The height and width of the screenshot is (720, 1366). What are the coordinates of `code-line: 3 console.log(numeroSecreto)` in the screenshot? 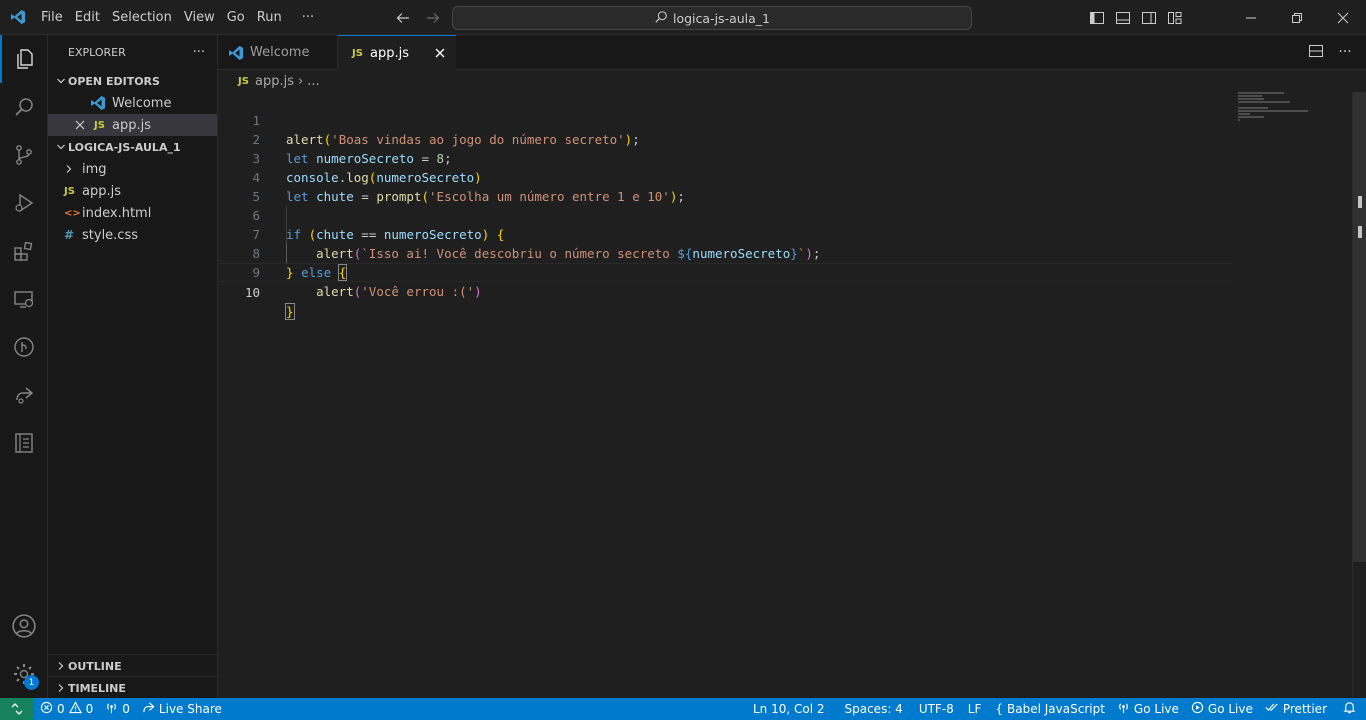 It's located at (725, 157).